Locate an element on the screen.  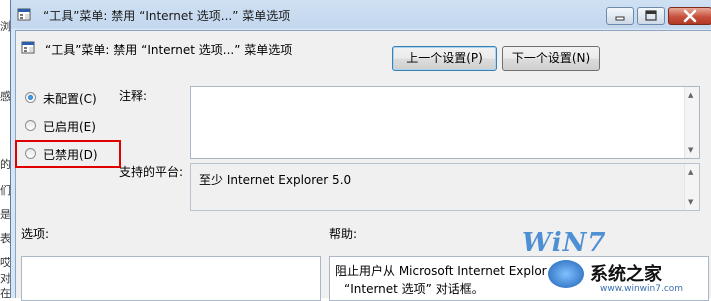
background-char: 浏 is located at coordinates (5, 26).